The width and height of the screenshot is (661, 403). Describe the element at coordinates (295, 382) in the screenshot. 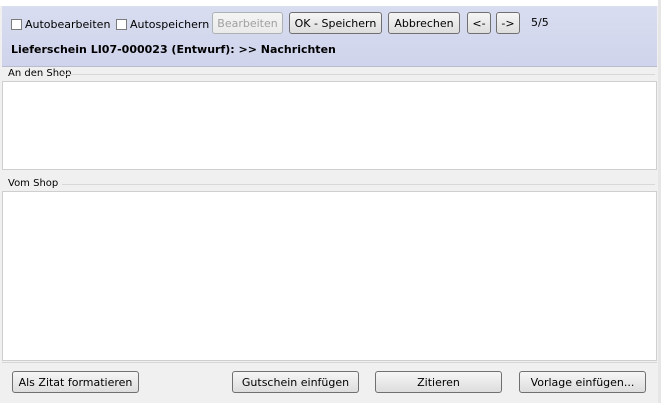

I see `gutschein-einfuegen-button: Gutschein einfügen` at that location.